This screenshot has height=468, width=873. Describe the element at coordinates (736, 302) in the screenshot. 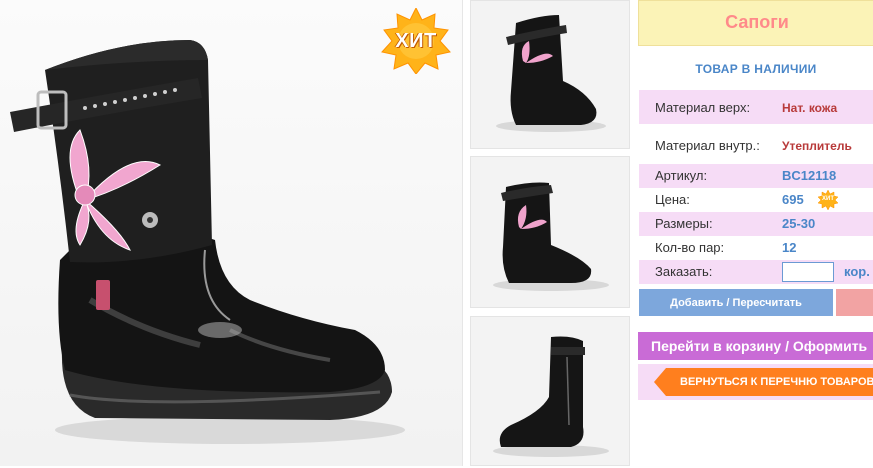

I see `add-recalculate-button: Добавить / Пересчитать` at that location.